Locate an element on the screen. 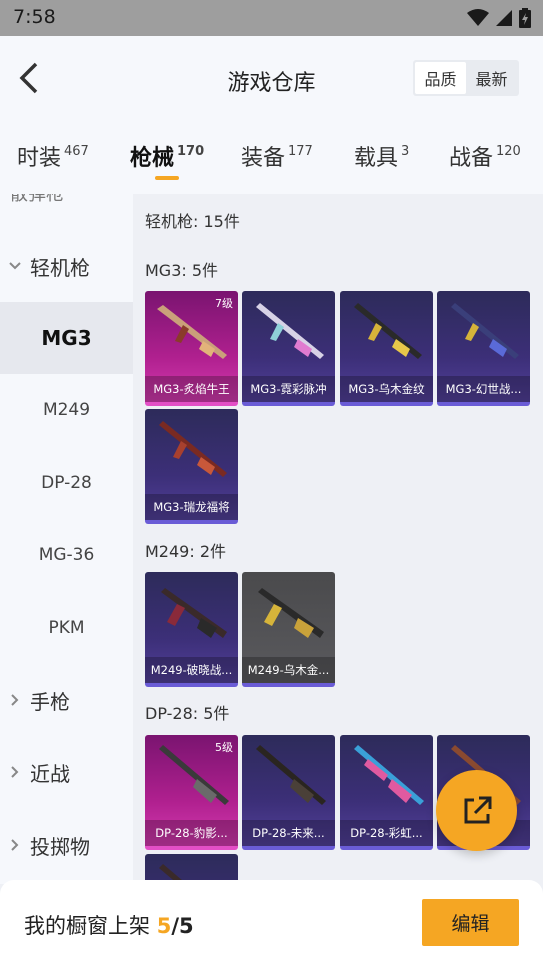  tab-equipment: 装备 177 is located at coordinates (277, 156).